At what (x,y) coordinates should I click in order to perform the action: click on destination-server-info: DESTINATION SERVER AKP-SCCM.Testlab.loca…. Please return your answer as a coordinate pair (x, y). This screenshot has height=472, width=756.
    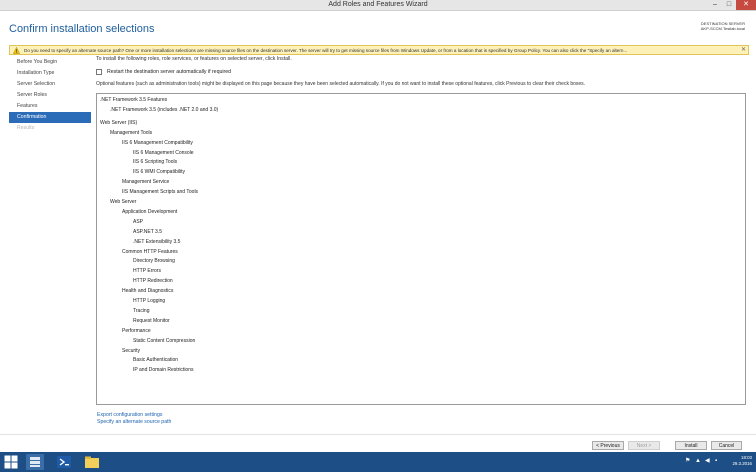
    Looking at the image, I should click on (723, 26).